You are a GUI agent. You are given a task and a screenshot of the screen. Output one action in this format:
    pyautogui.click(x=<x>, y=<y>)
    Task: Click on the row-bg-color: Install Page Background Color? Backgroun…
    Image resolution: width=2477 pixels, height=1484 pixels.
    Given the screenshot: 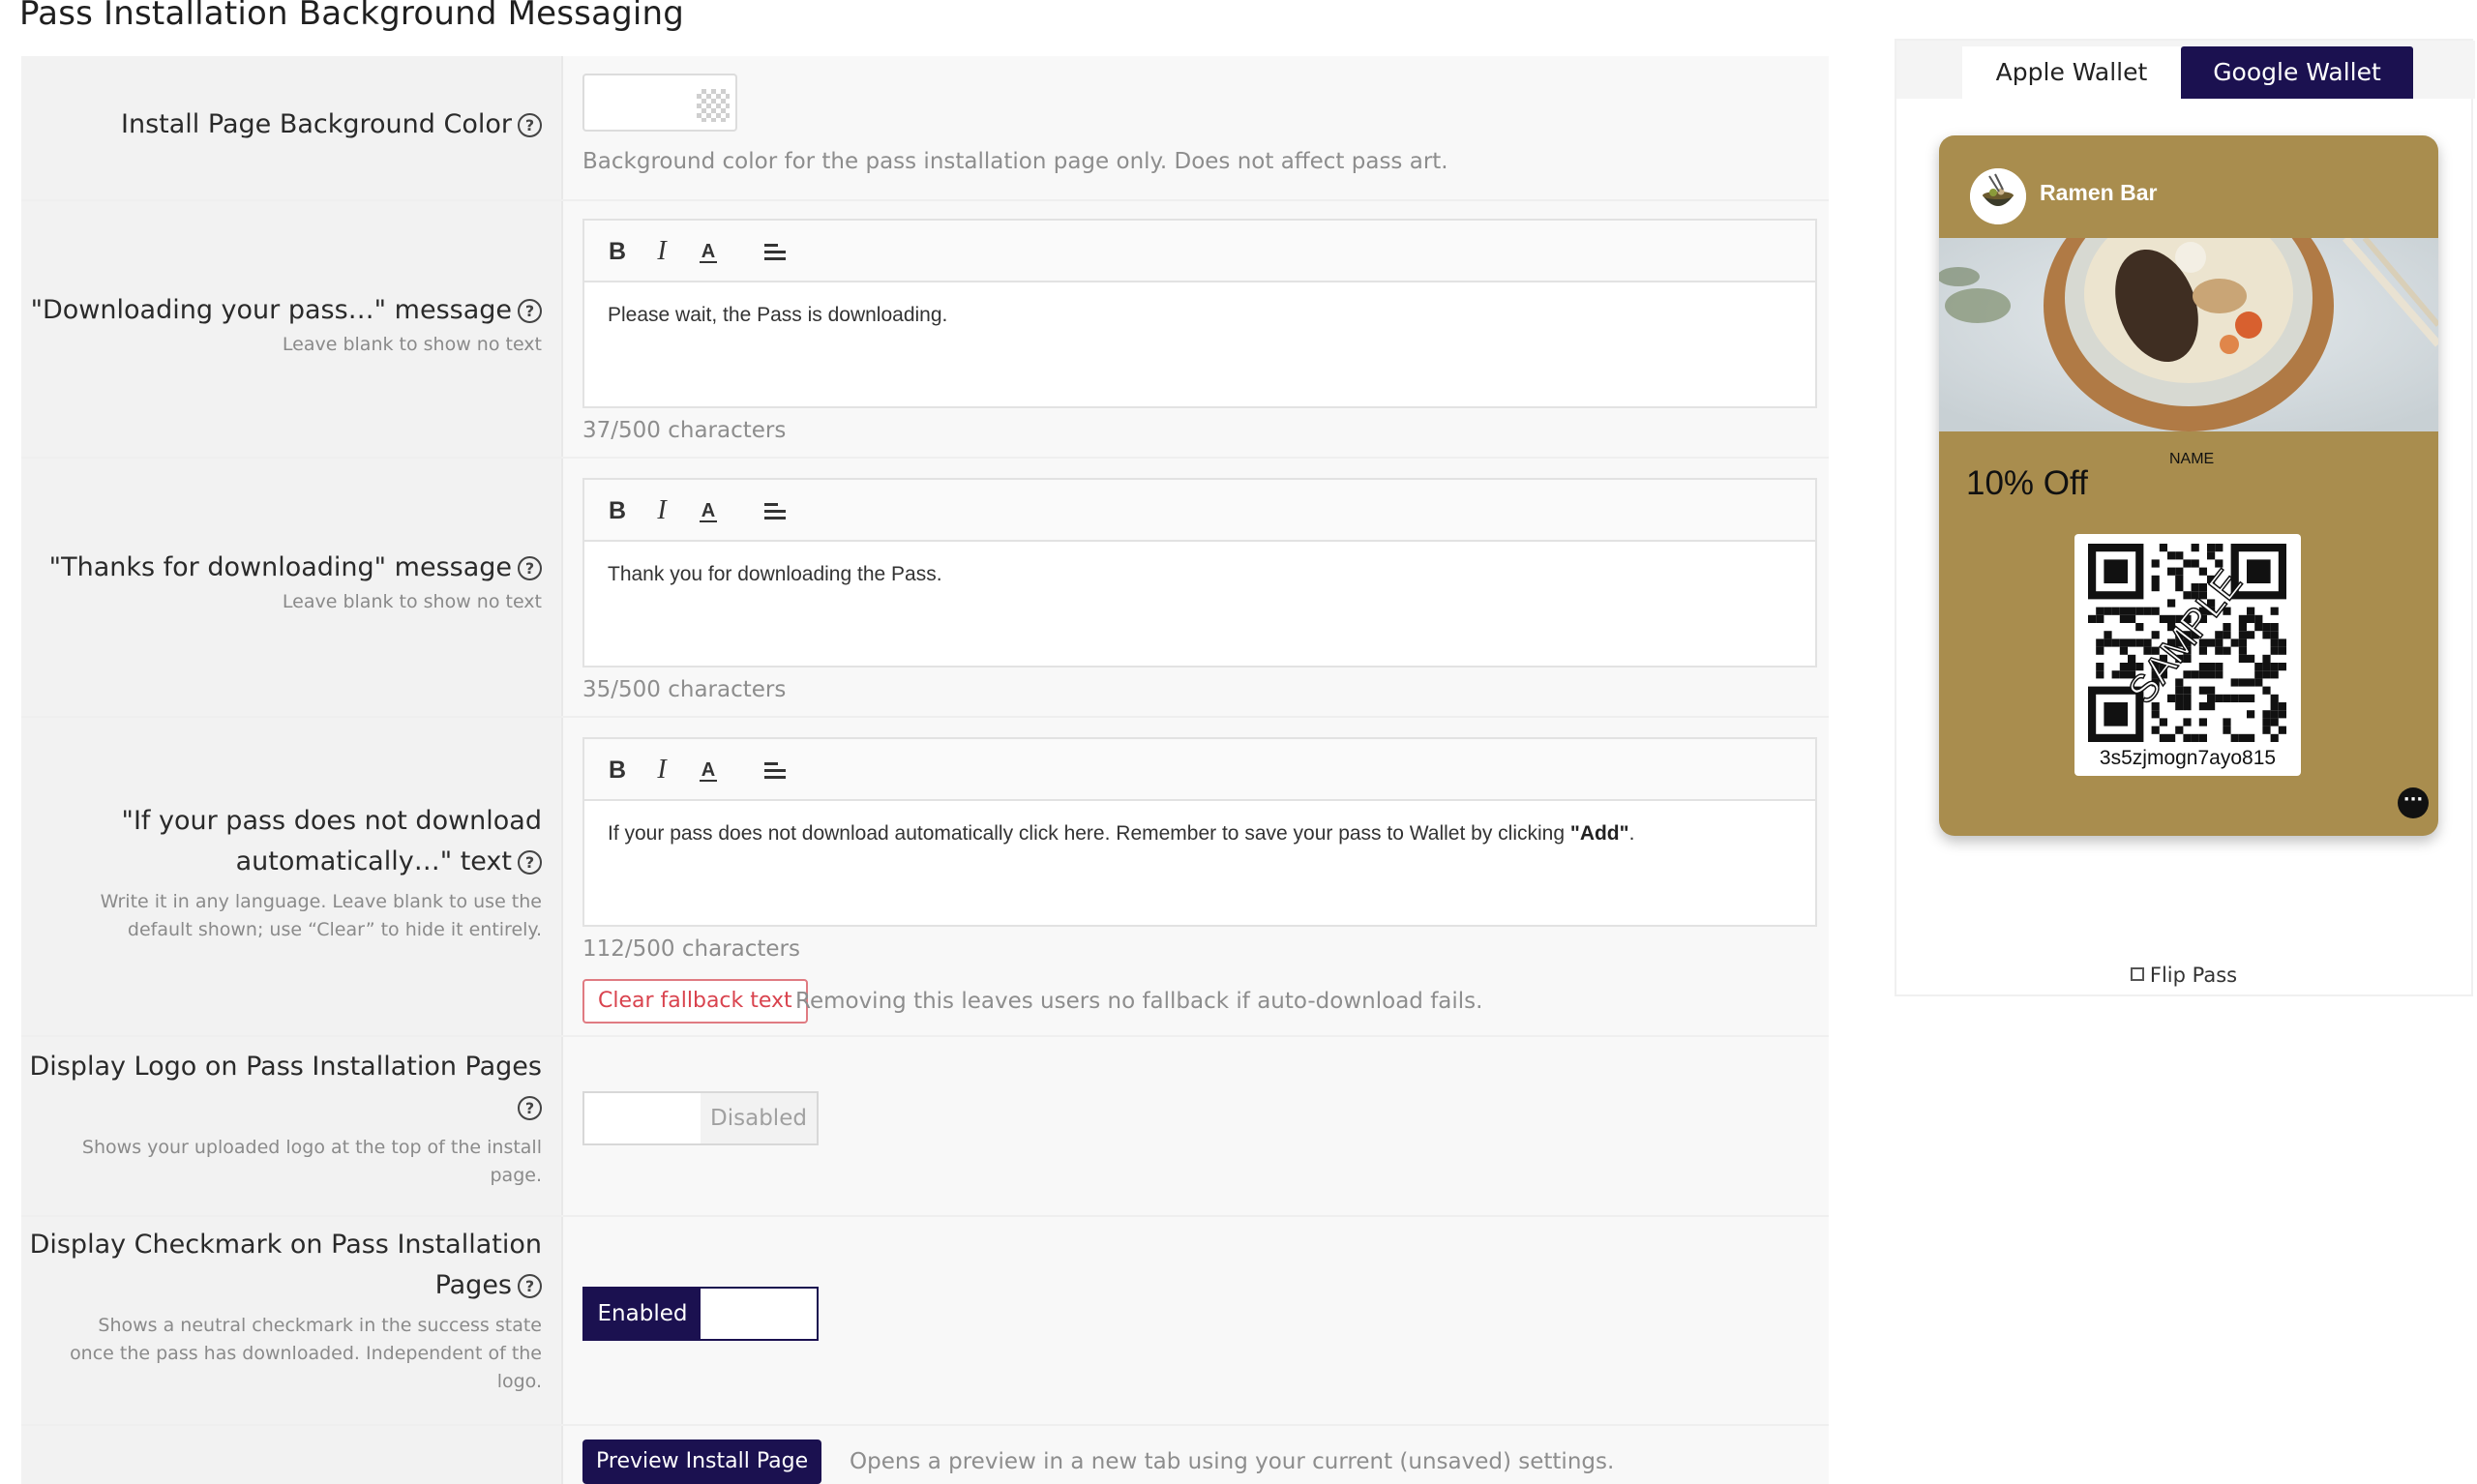 What is the action you would take?
    pyautogui.click(x=925, y=128)
    